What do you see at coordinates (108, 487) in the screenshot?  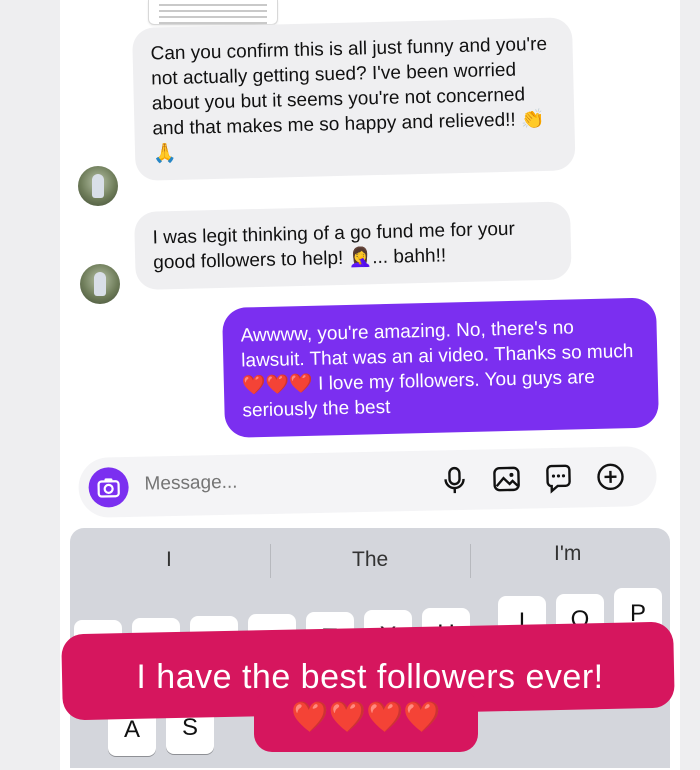 I see `camera-icon` at bounding box center [108, 487].